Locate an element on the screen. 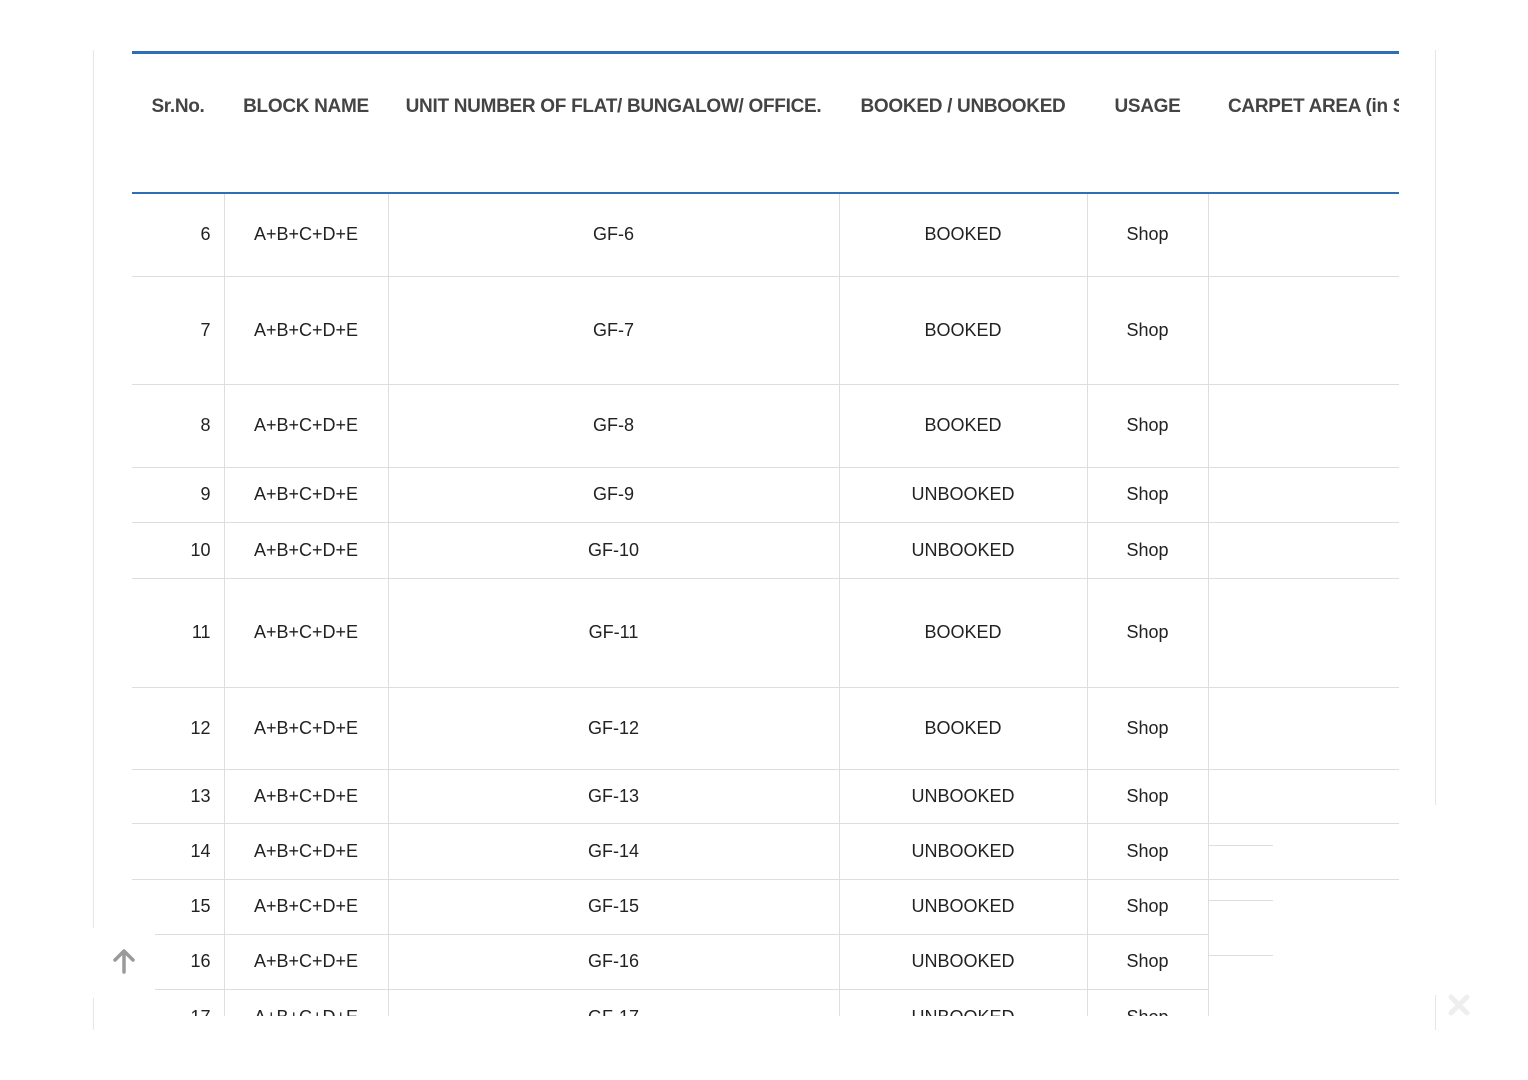  table-row: 13 A+B+C+D+E GF-13 UNBOOKED Shop is located at coordinates (765, 796).